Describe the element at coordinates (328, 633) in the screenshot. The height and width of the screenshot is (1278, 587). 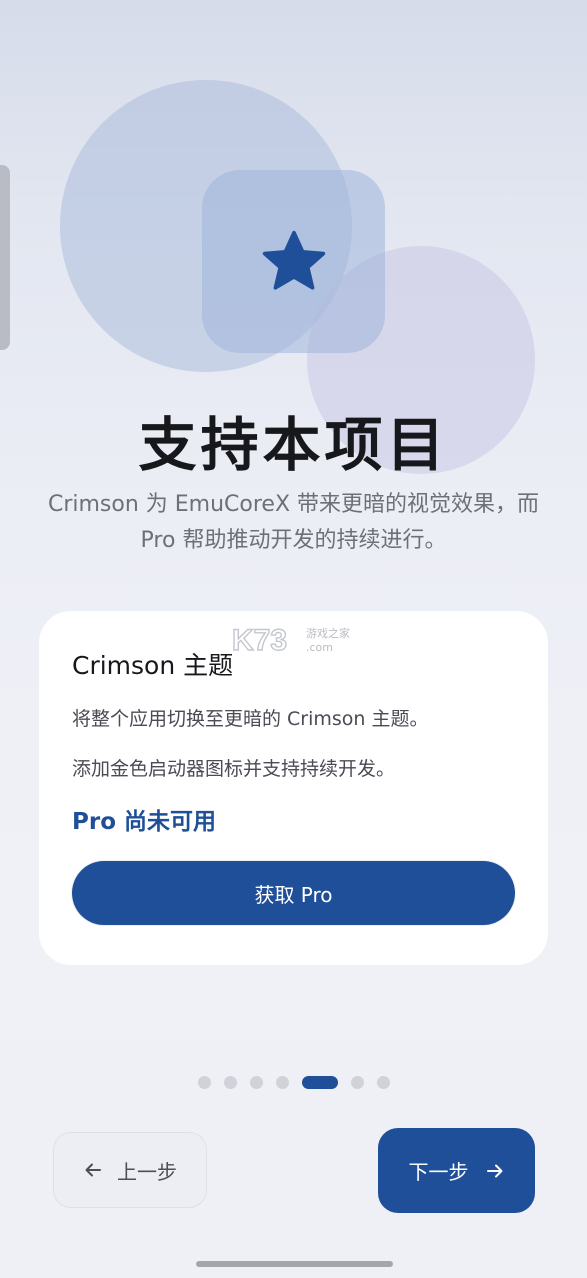
I see `watermark-site-name: 游戏之家` at that location.